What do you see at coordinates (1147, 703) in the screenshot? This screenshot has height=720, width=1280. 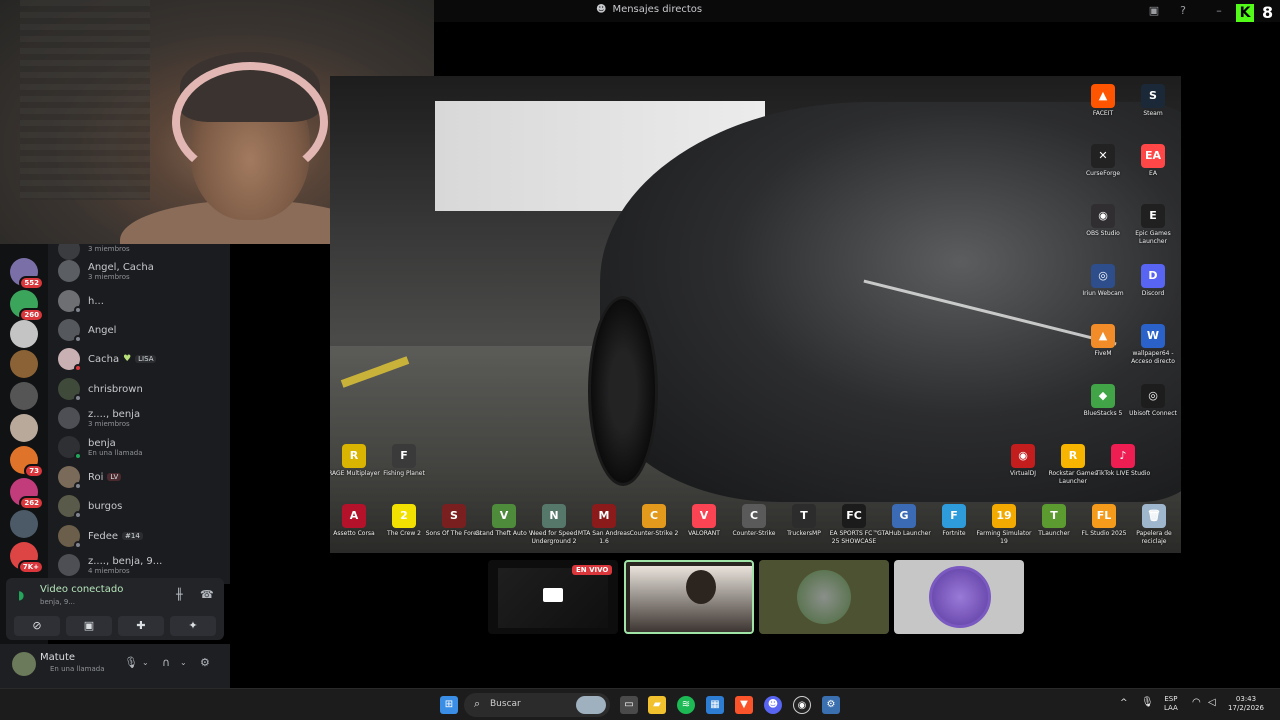 I see `microphone-tray-icon: 🎙` at bounding box center [1147, 703].